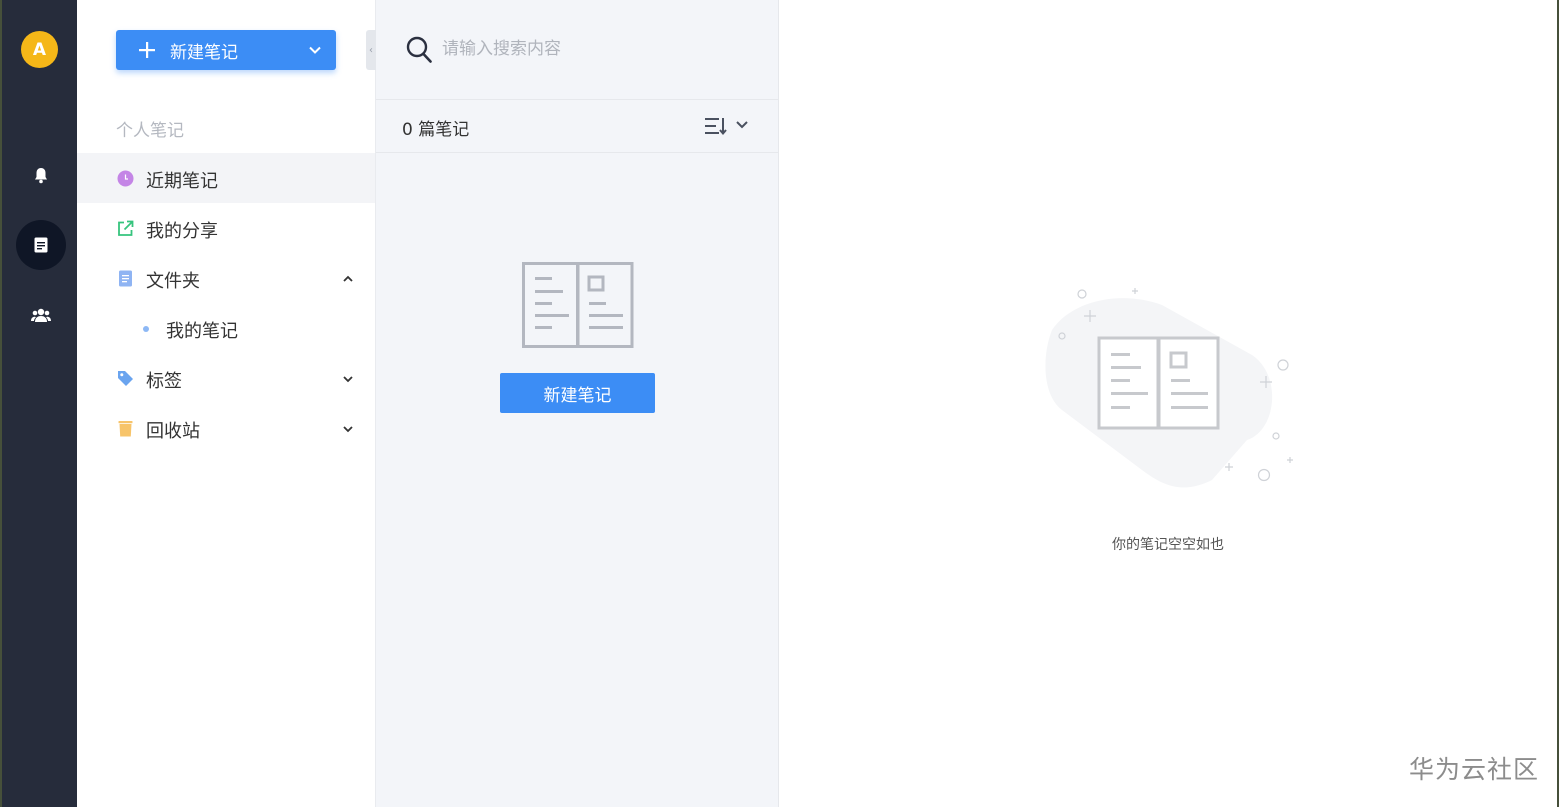 The height and width of the screenshot is (807, 1559). I want to click on team-icon, so click(41, 315).